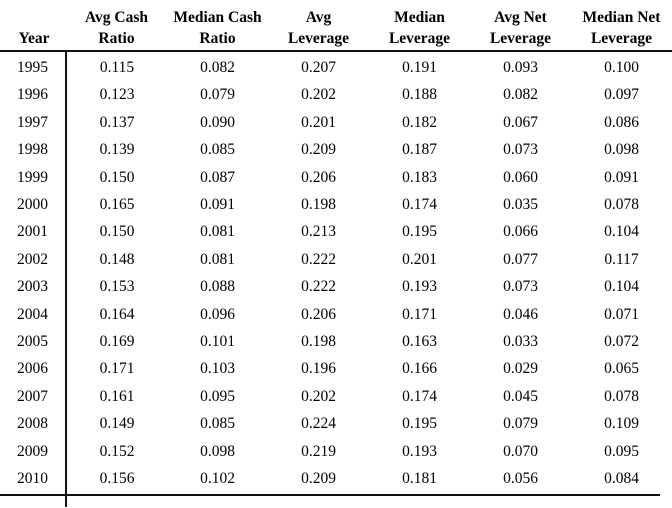  I want to click on cell-median_leverage: 0.191, so click(419, 67).